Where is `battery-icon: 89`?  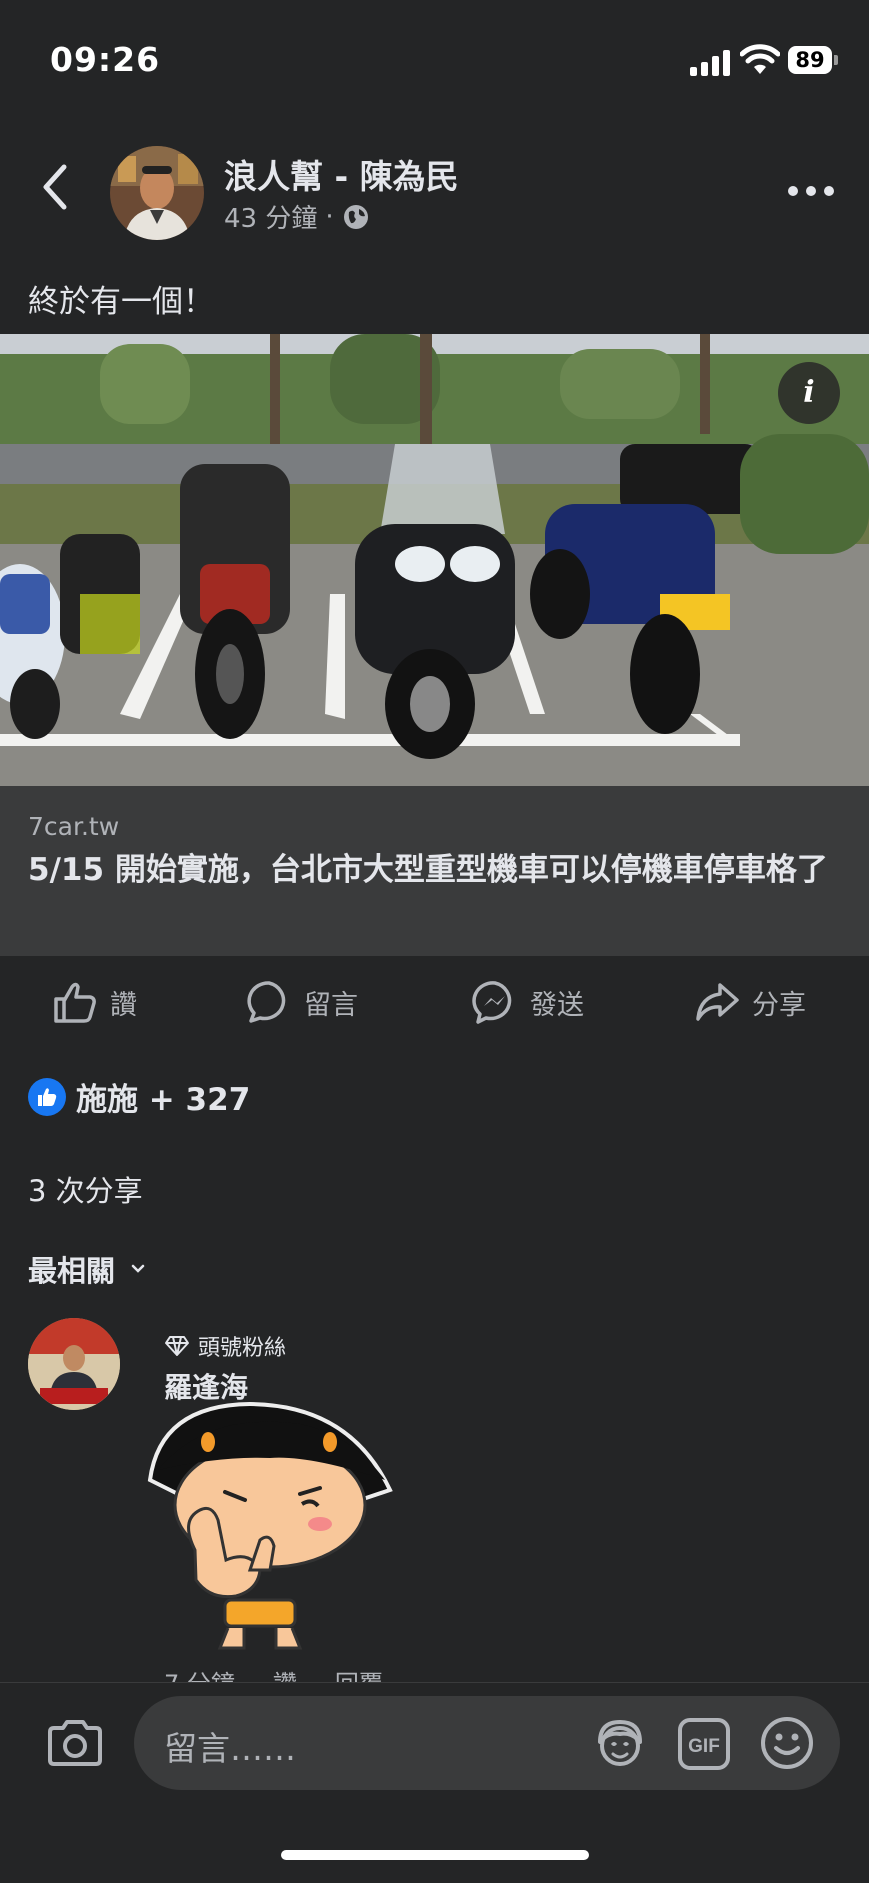 battery-icon: 89 is located at coordinates (814, 61).